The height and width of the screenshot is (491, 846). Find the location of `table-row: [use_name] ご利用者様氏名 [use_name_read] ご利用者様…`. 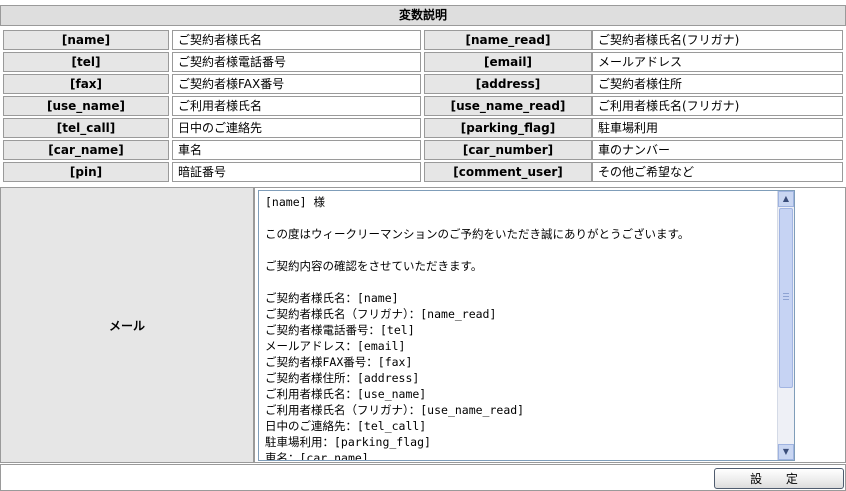

table-row: [use_name] ご利用者様氏名 [use_name_read] ご利用者様… is located at coordinates (423, 105).